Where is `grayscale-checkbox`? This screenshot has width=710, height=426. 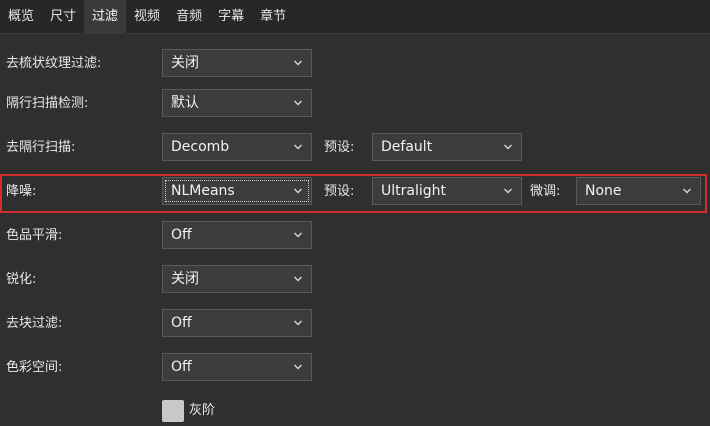
grayscale-checkbox is located at coordinates (173, 411).